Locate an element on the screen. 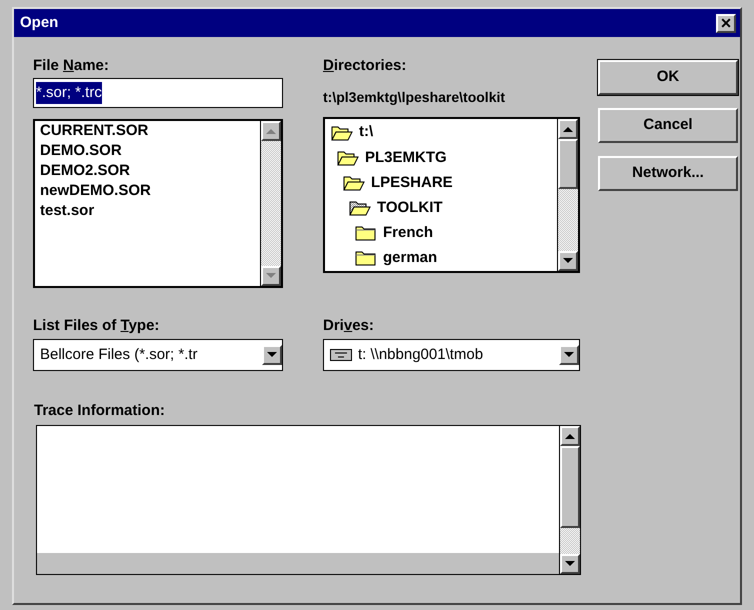 This screenshot has width=754, height=610. file-item: test.sor is located at coordinates (150, 211).